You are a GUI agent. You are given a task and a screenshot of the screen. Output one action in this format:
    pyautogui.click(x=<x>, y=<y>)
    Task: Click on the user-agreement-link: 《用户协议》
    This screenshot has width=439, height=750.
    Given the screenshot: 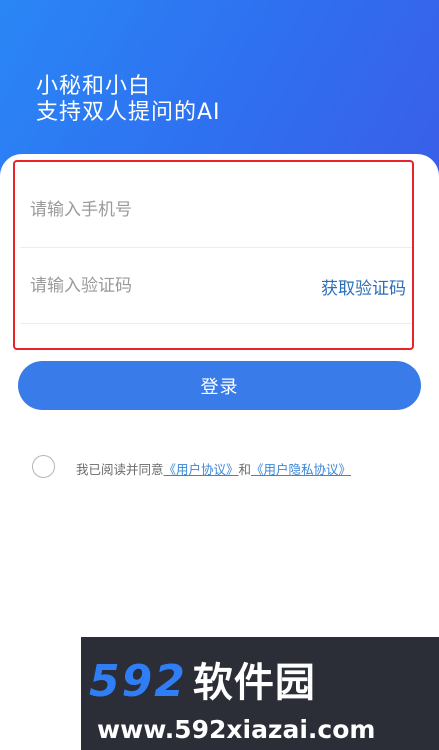 What is the action you would take?
    pyautogui.click(x=201, y=469)
    